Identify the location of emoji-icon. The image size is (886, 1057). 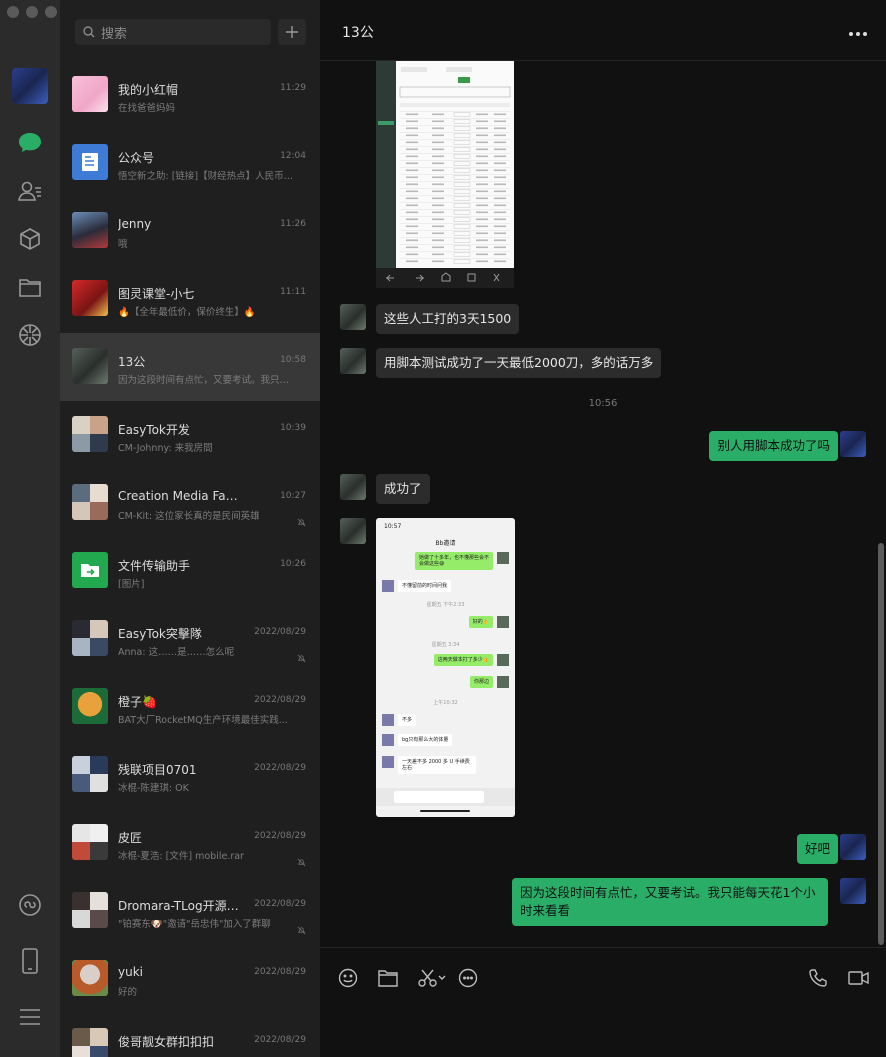
(348, 978).